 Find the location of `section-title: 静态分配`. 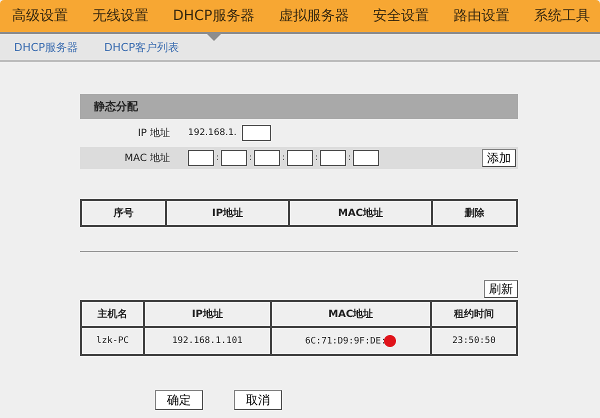

section-title: 静态分配 is located at coordinates (116, 106).